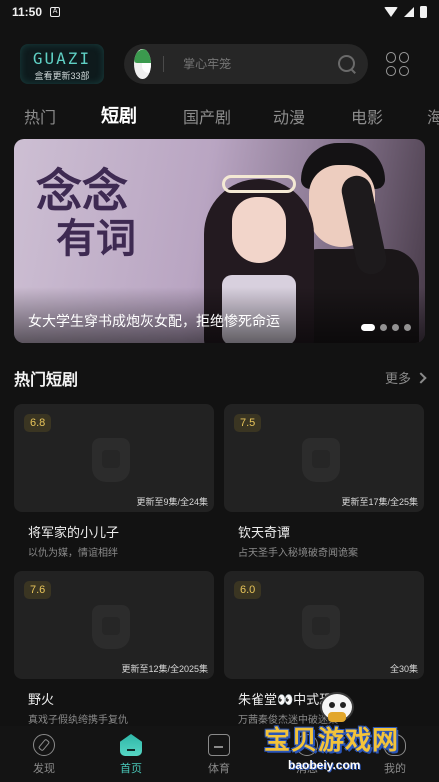  What do you see at coordinates (395, 745) in the screenshot?
I see `user-icon` at bounding box center [395, 745].